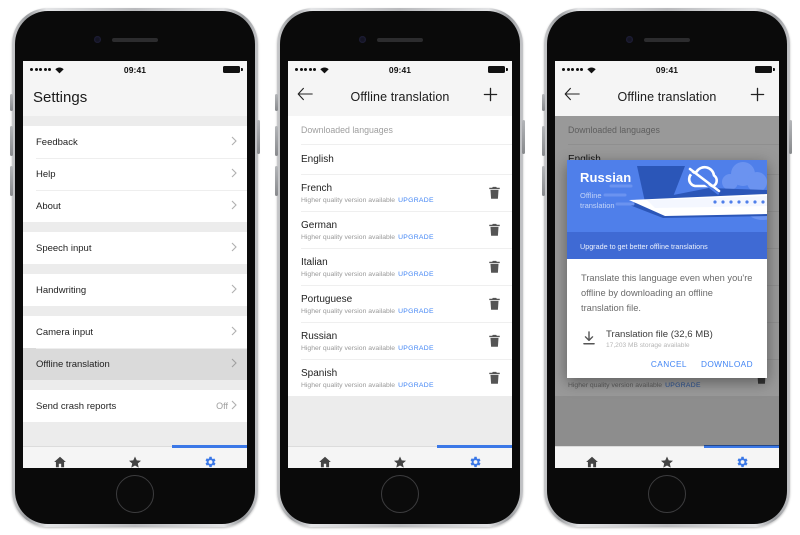  I want to click on download-button: DOWNLOAD, so click(727, 364).